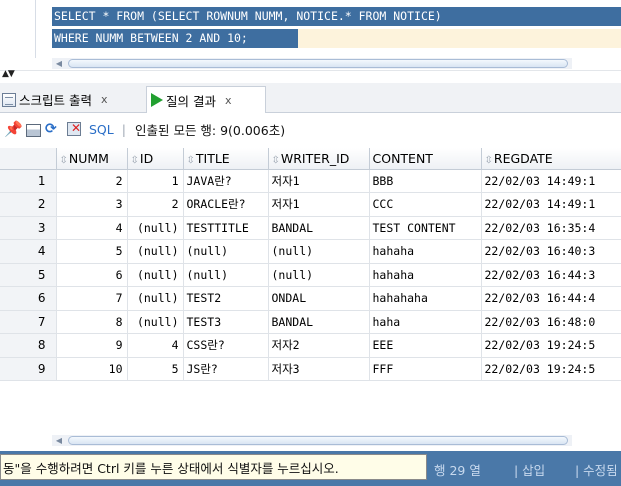 Image resolution: width=621 pixels, height=486 pixels. I want to click on cell-regdate: 22/02/03 16:48:0, so click(551, 322).